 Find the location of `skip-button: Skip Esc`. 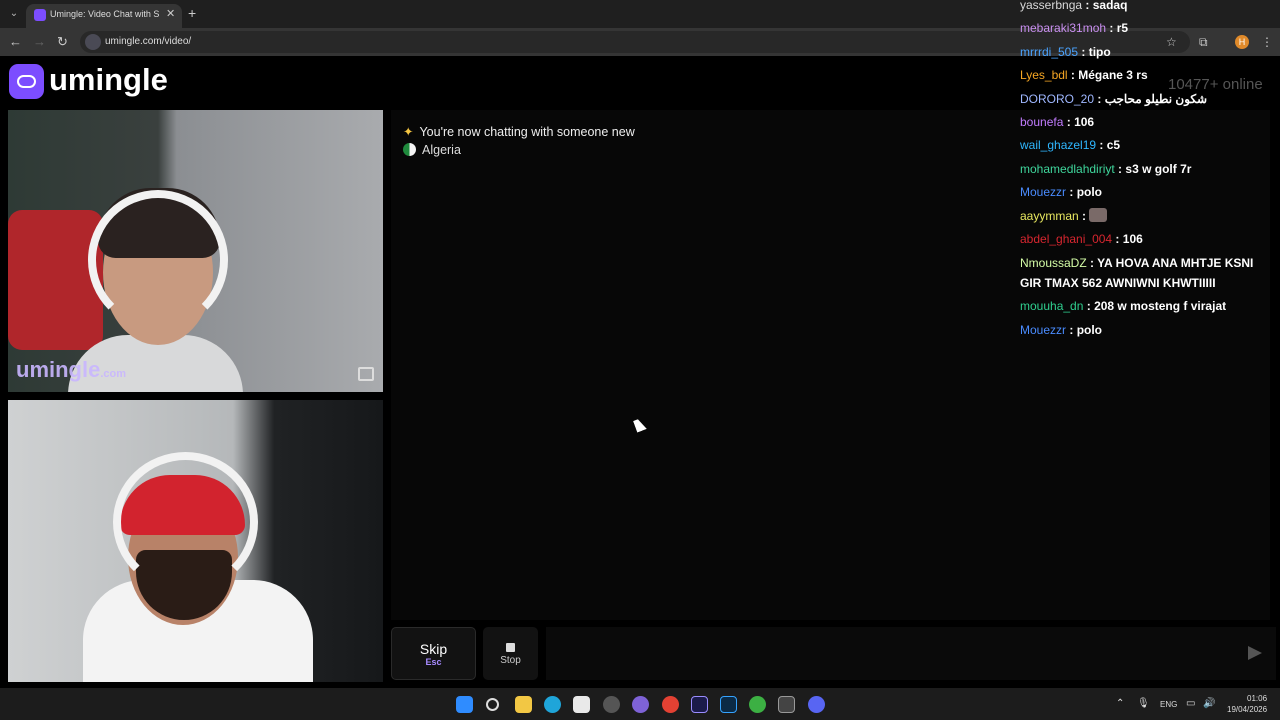

skip-button: Skip Esc is located at coordinates (433, 653).